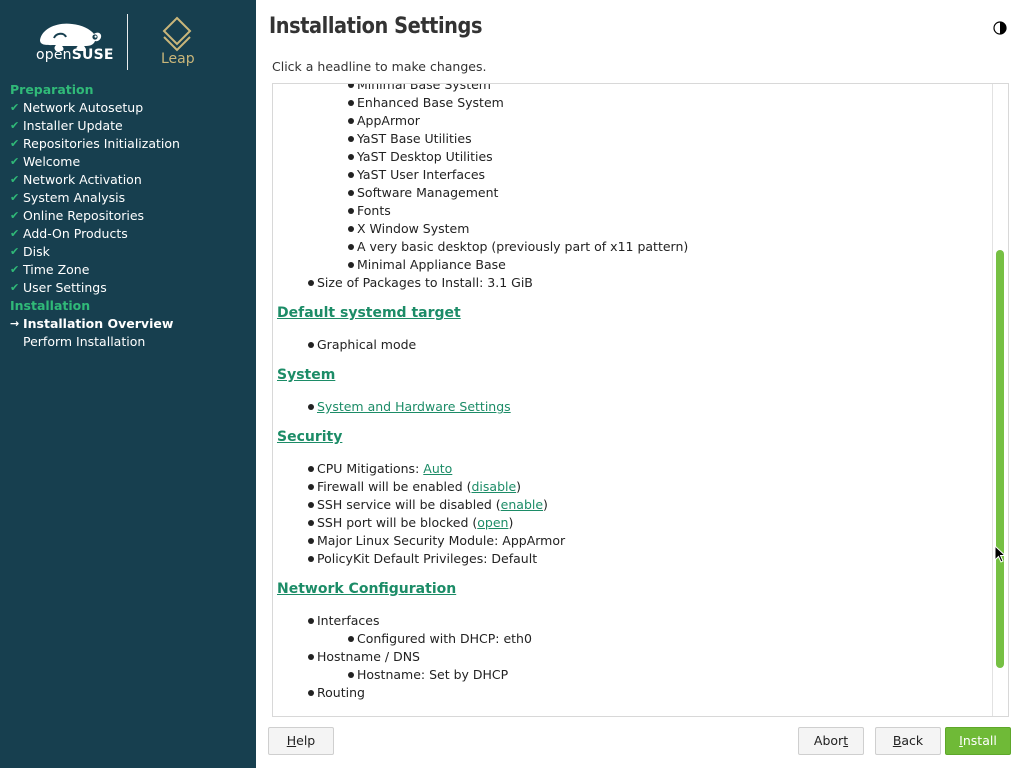  What do you see at coordinates (45, 161) in the screenshot?
I see `step-welcome: ✔ Welcome` at bounding box center [45, 161].